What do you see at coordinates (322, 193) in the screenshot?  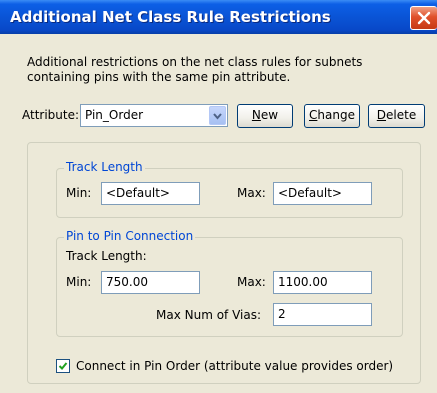 I see `track-length-max-input: <Default>` at bounding box center [322, 193].